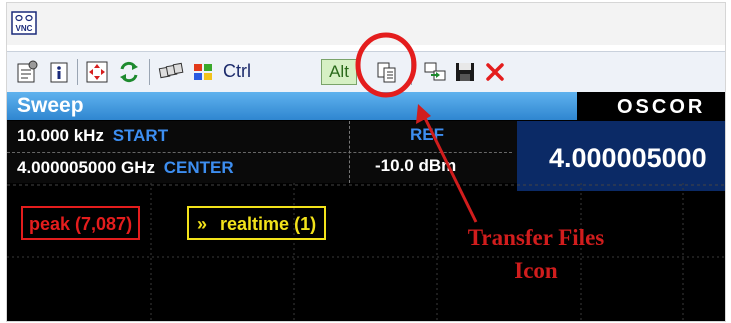  Describe the element at coordinates (536, 254) in the screenshot. I see `annotation-callout: Transfer Files Icon` at that location.